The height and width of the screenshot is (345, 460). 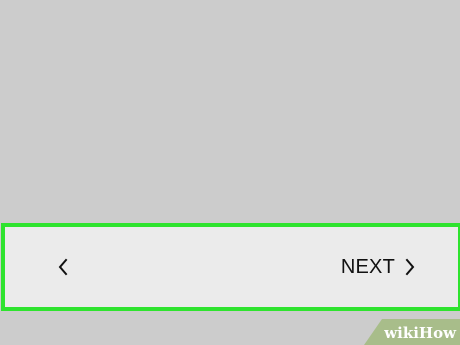 I want to click on wikihow-watermark: wikiHow, so click(x=412, y=332).